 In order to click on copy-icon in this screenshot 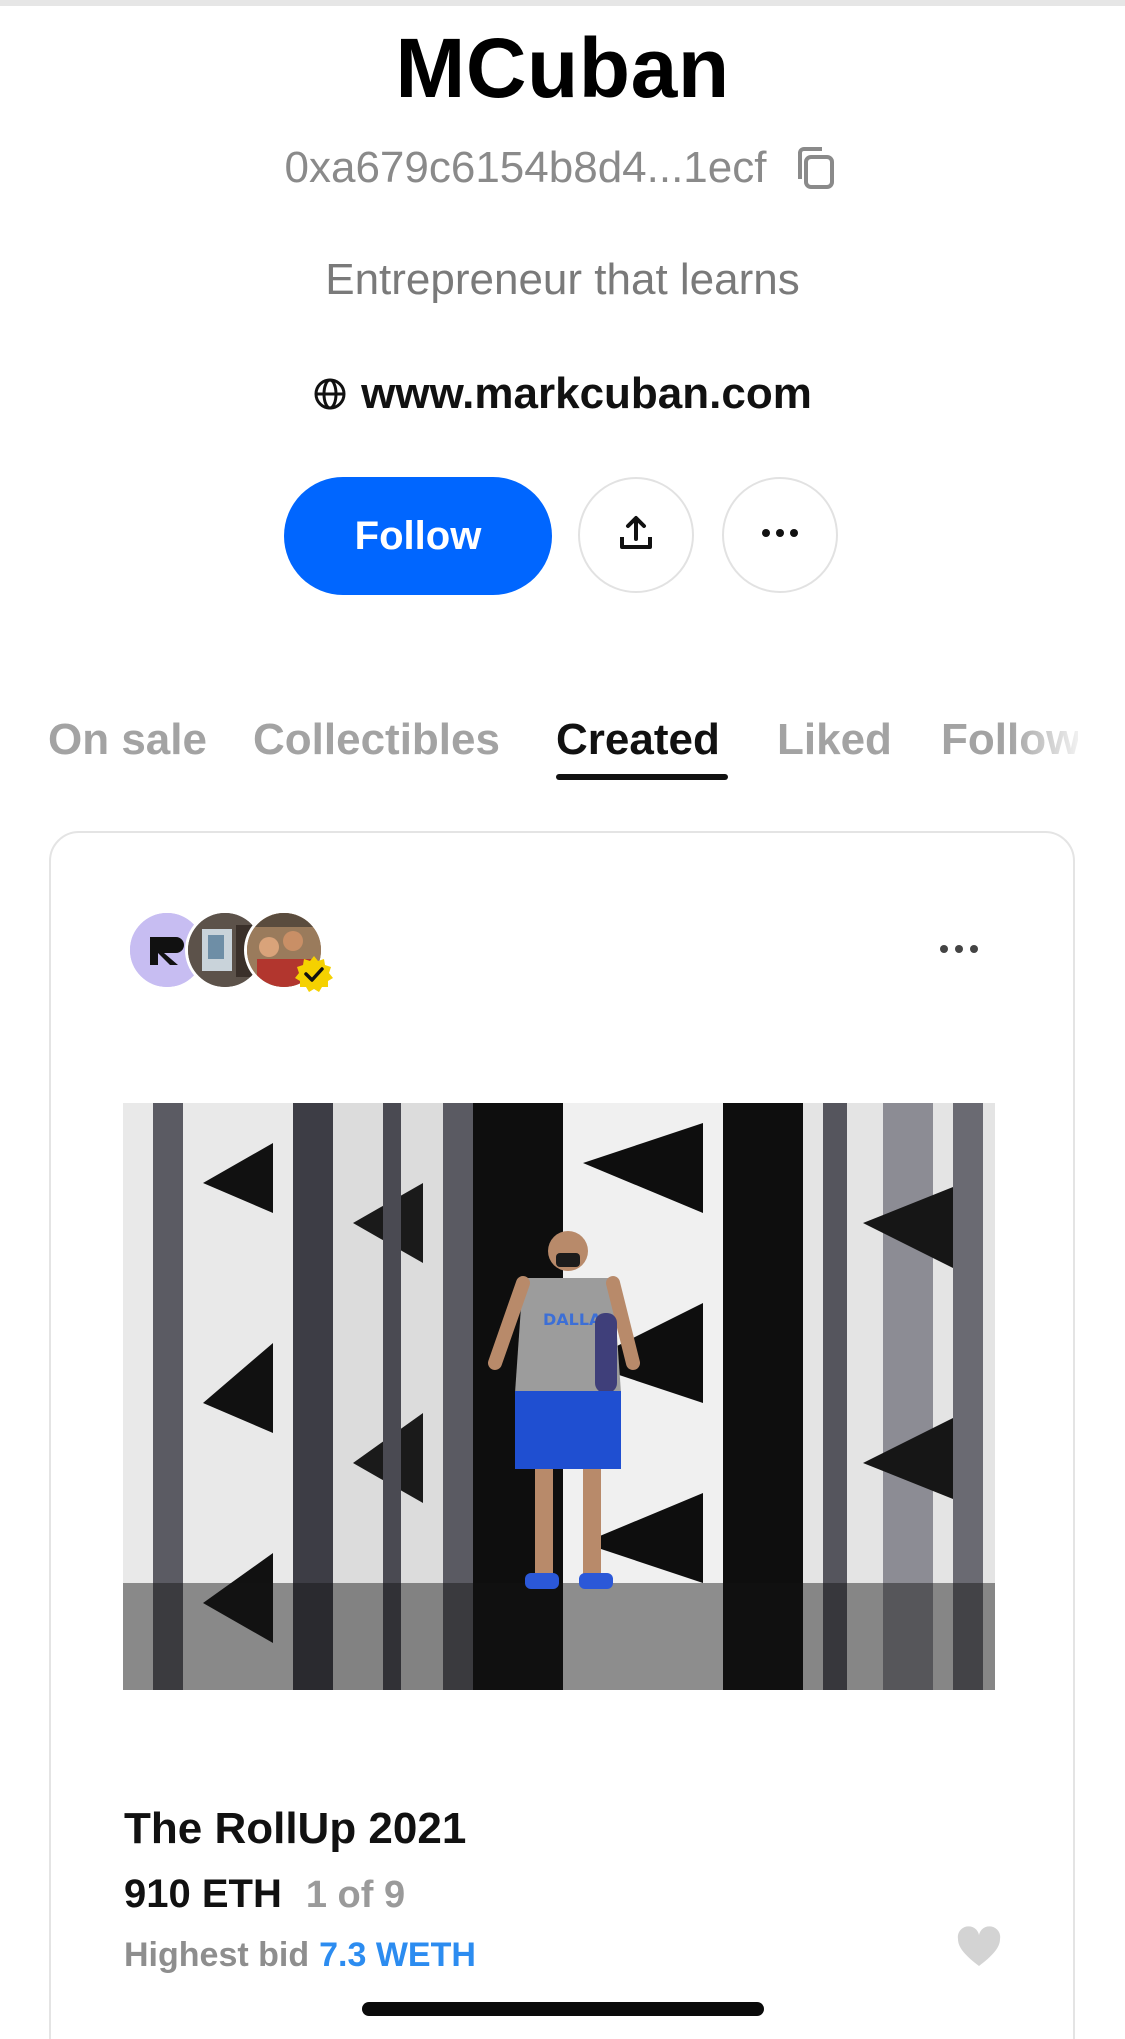, I will do `click(815, 168)`.